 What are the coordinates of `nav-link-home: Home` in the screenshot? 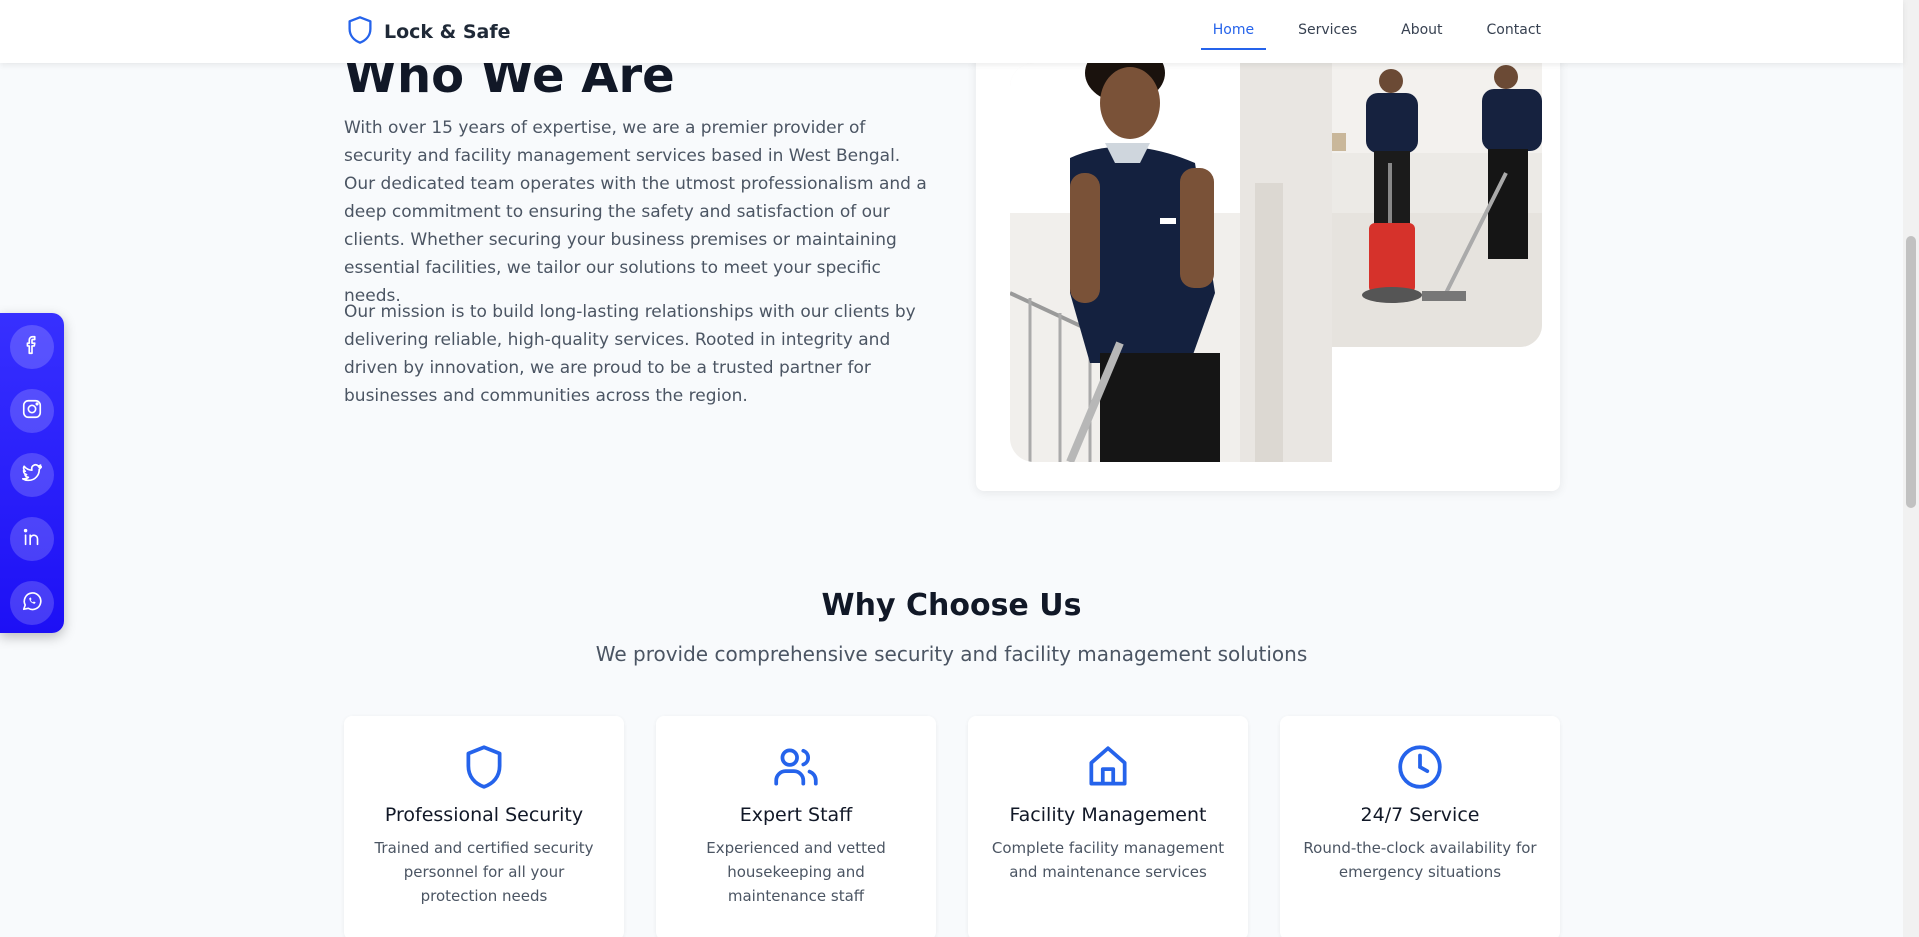 It's located at (1233, 31).